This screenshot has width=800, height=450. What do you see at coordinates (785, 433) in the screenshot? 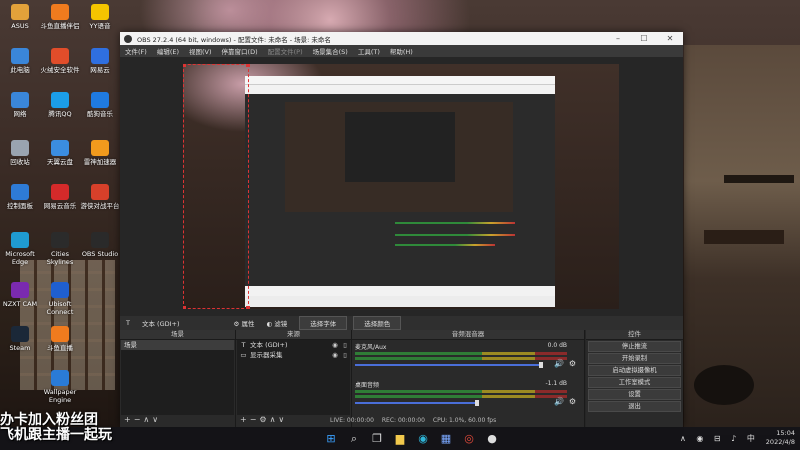
I see `clock-time: 15:04` at bounding box center [785, 433].